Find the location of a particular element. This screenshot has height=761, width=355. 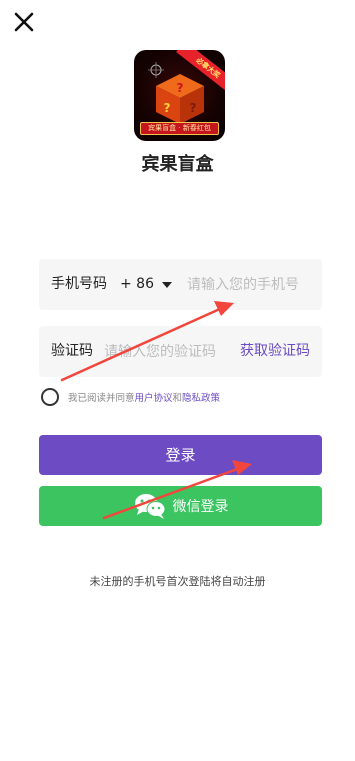

phone-label: 手机号码 is located at coordinates (79, 284).